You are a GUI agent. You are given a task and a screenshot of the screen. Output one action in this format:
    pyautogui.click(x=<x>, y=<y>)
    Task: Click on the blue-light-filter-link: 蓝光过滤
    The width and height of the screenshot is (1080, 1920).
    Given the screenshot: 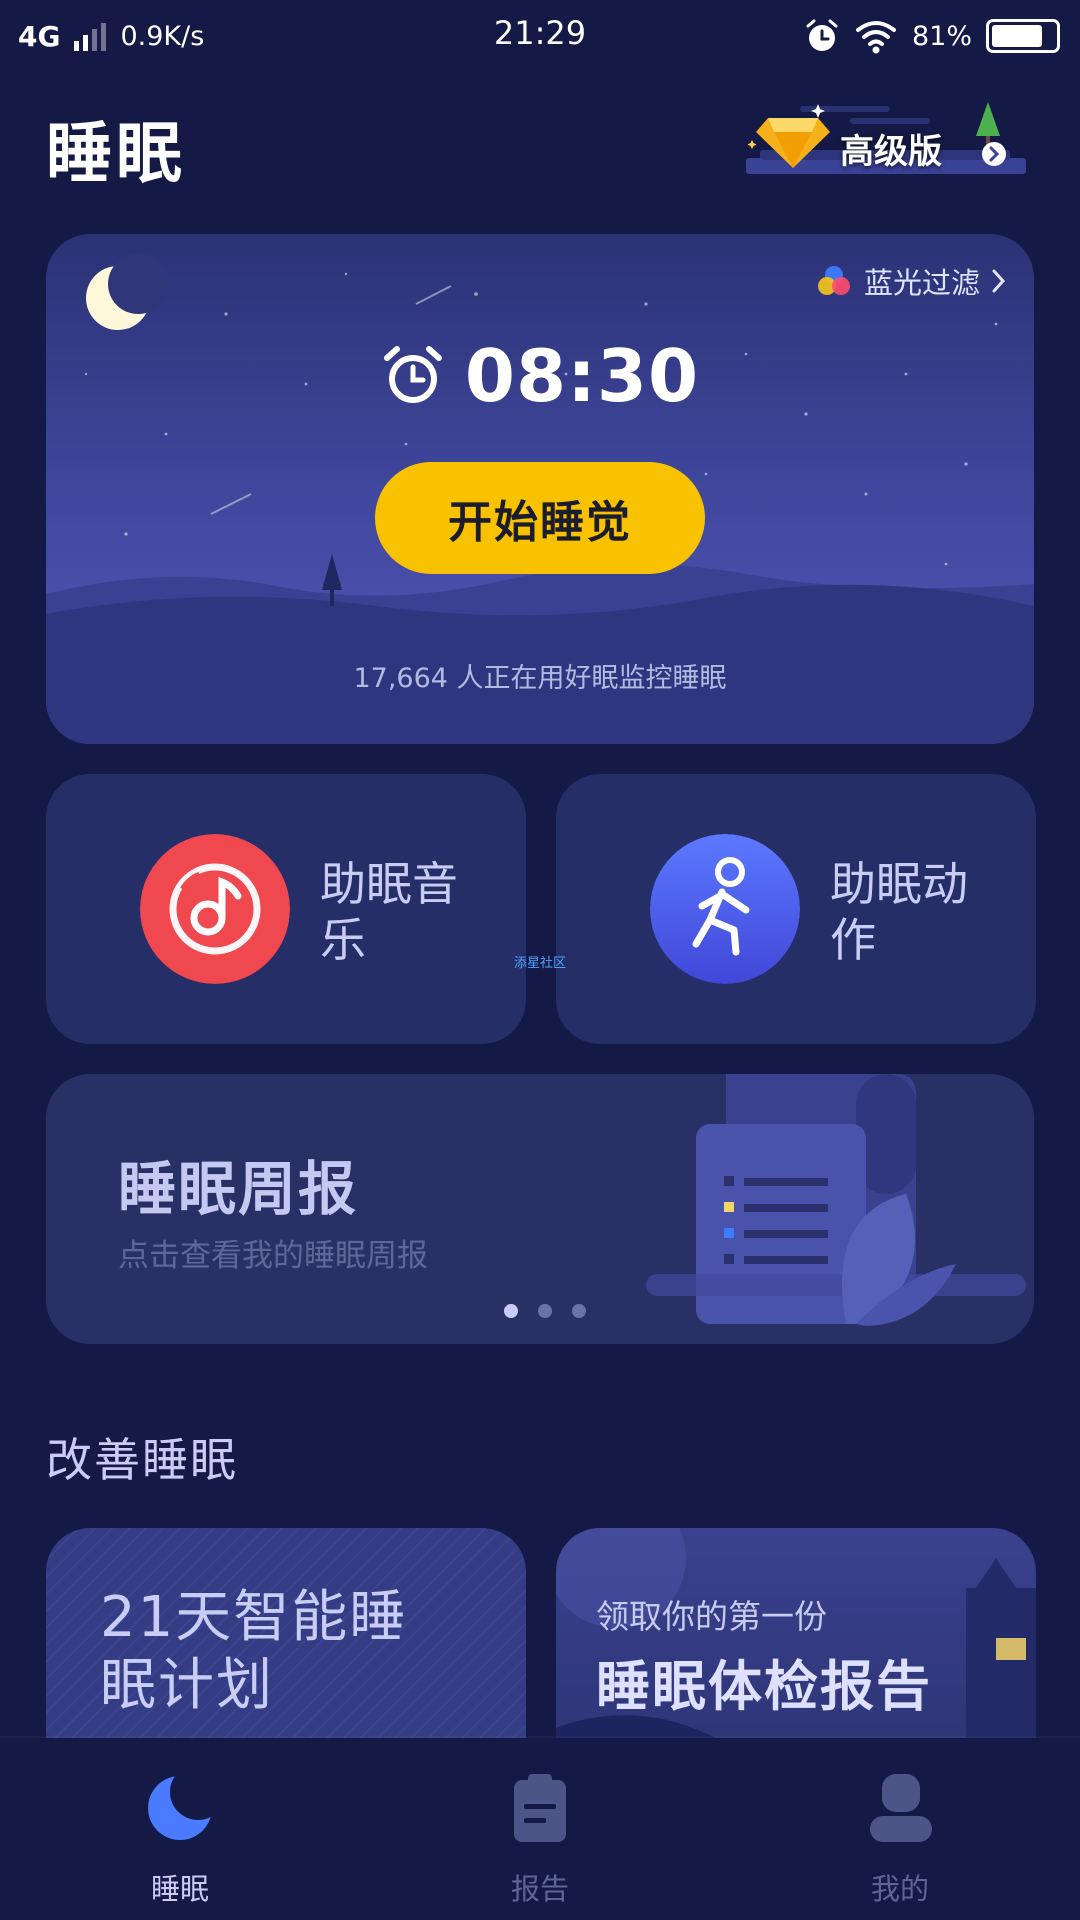 What is the action you would take?
    pyautogui.click(x=911, y=281)
    